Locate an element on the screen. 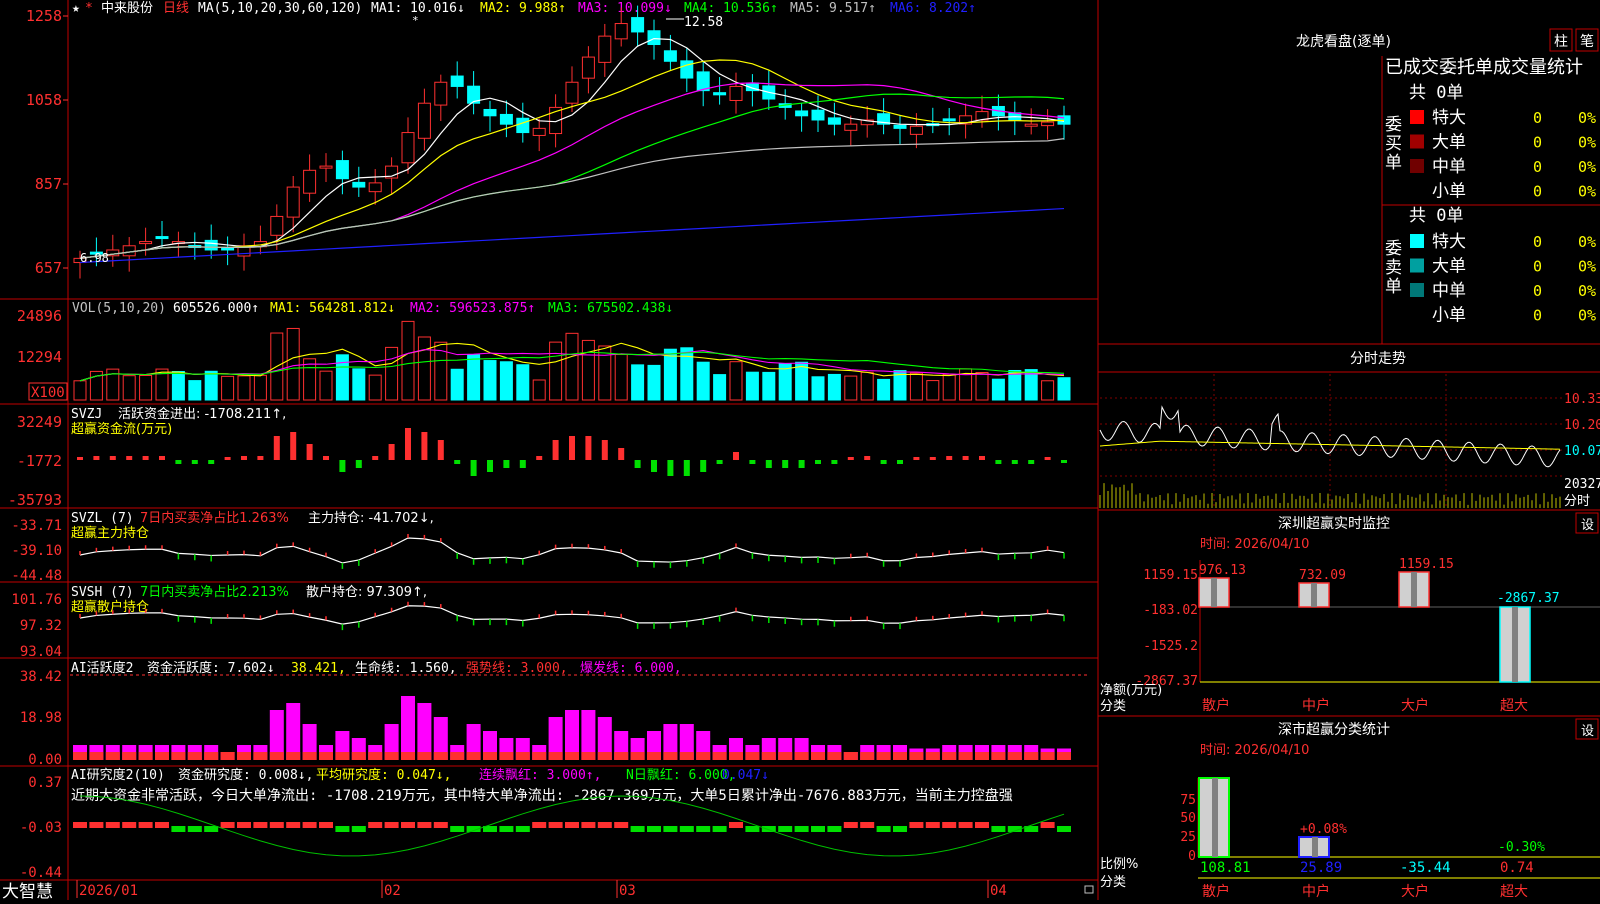 The image size is (1600, 904). svzj-title: SVZJ is located at coordinates (86, 414).